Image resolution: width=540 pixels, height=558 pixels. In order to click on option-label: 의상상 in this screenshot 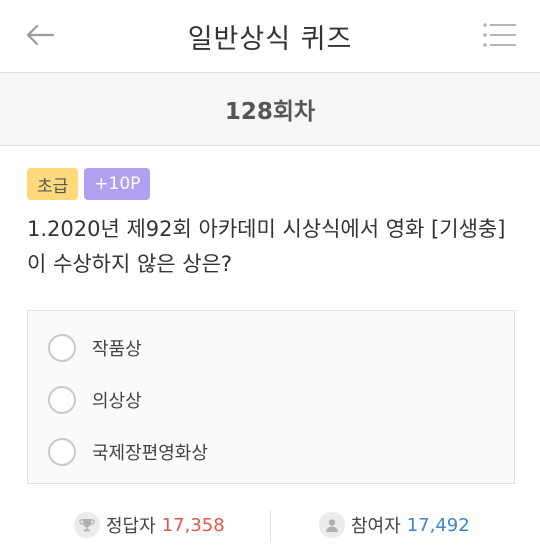, I will do `click(117, 401)`.